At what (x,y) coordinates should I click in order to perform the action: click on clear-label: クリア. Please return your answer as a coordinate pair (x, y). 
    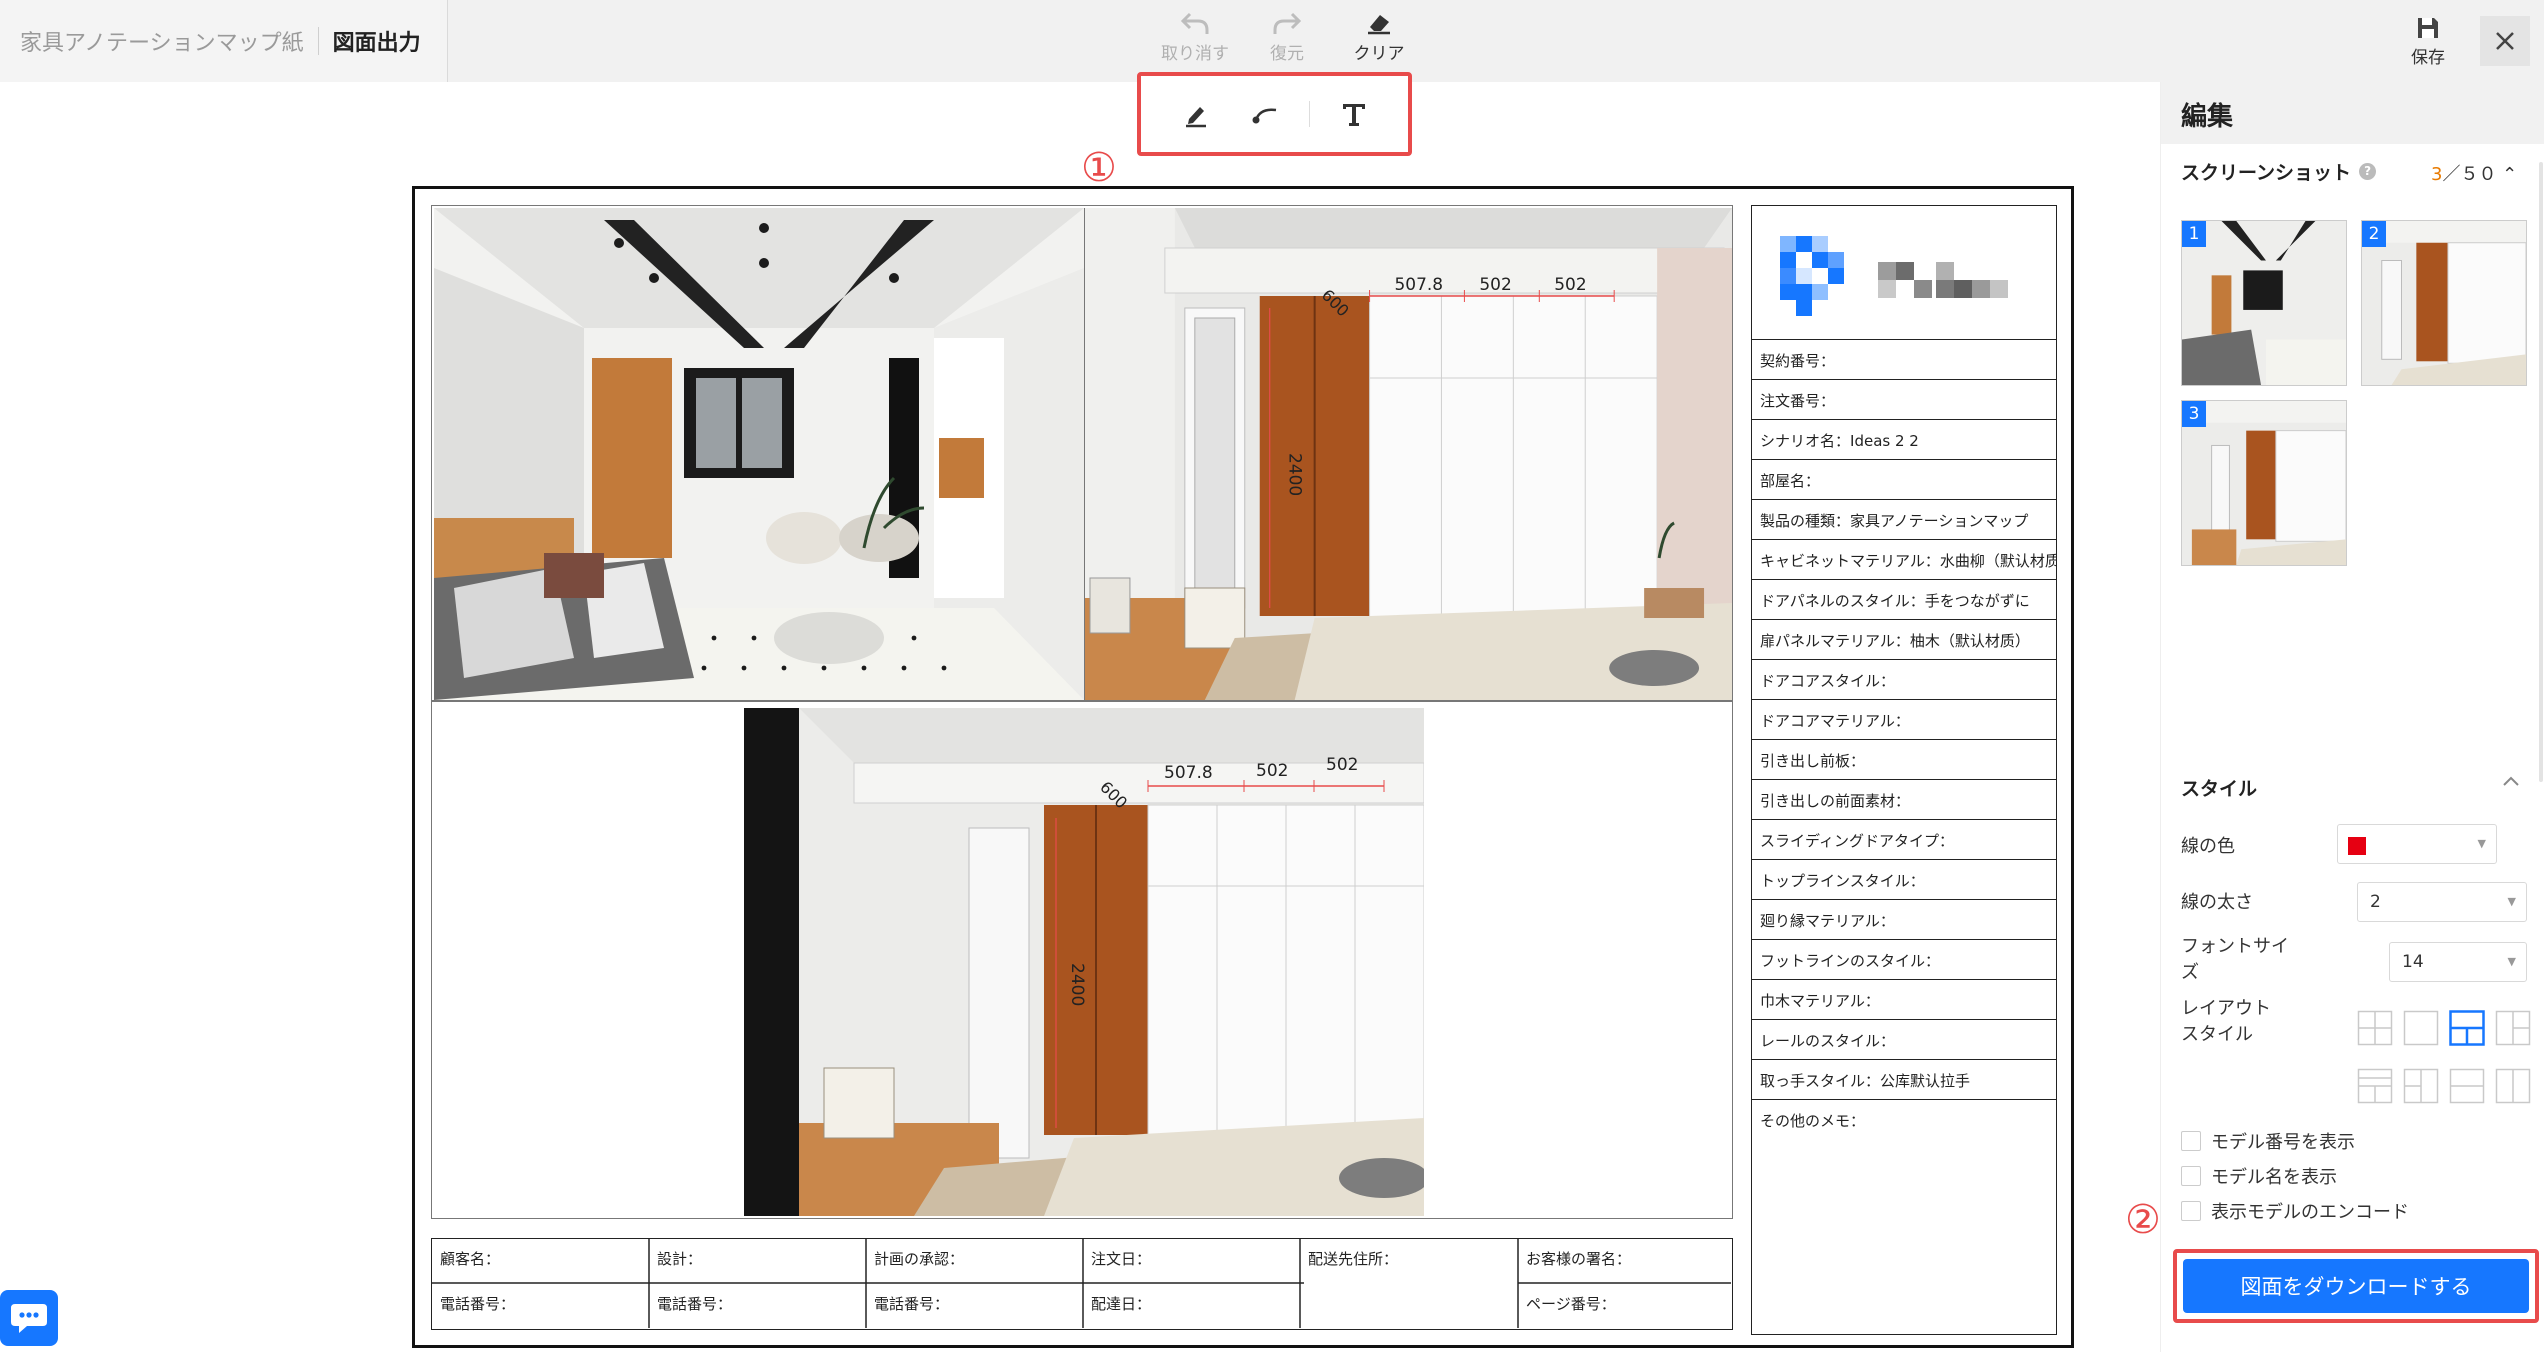
    Looking at the image, I should click on (1379, 54).